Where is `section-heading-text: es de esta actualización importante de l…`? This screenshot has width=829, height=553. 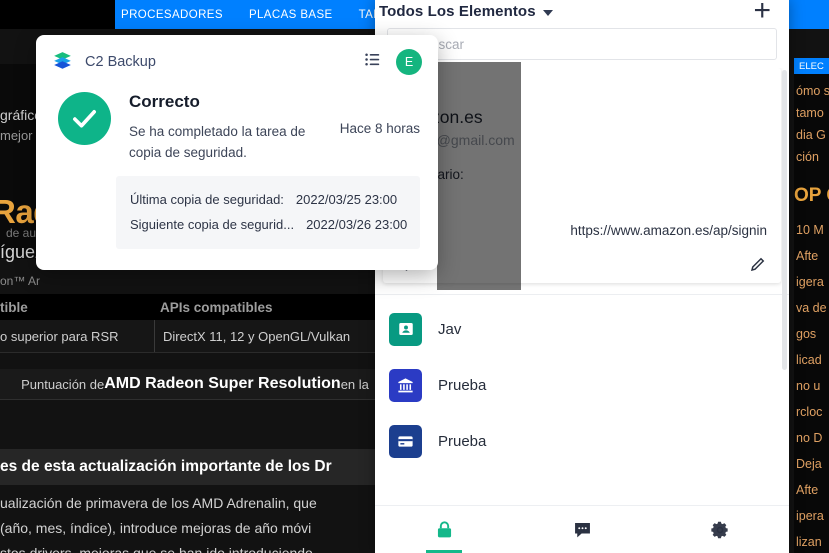
section-heading-text: es de esta actualización importante de l… is located at coordinates (166, 466).